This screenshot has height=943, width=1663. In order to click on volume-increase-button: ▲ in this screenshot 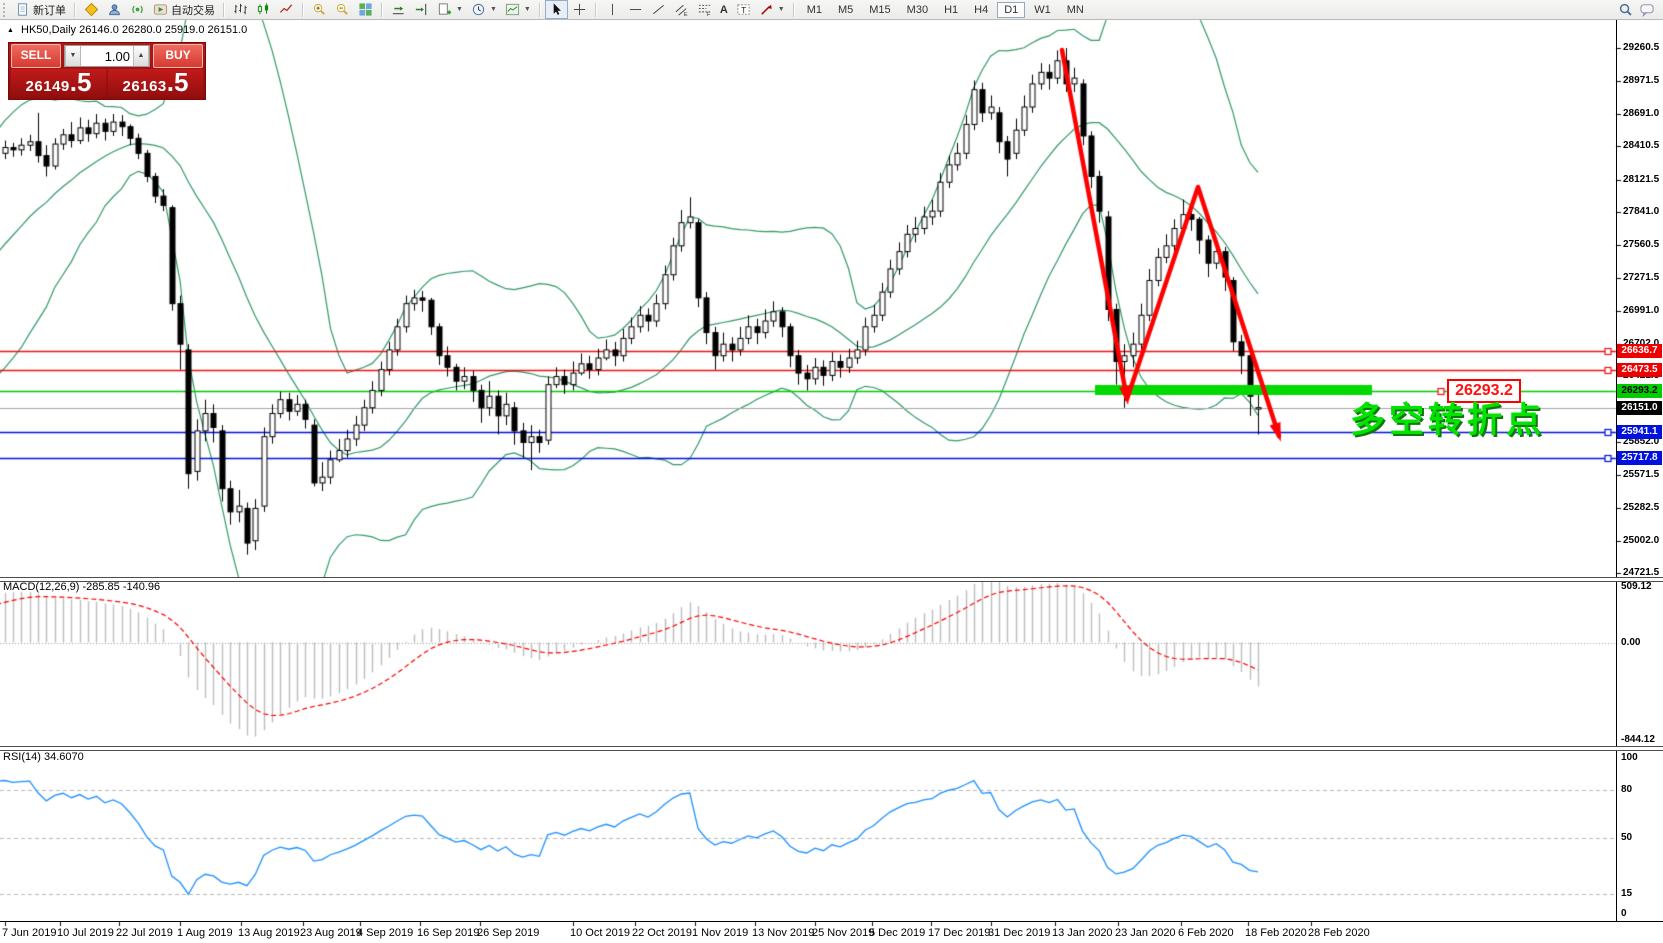, I will do `click(141, 56)`.